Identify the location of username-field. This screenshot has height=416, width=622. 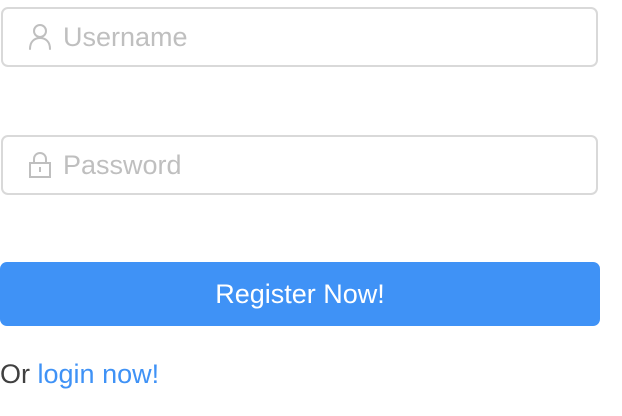
(299, 37).